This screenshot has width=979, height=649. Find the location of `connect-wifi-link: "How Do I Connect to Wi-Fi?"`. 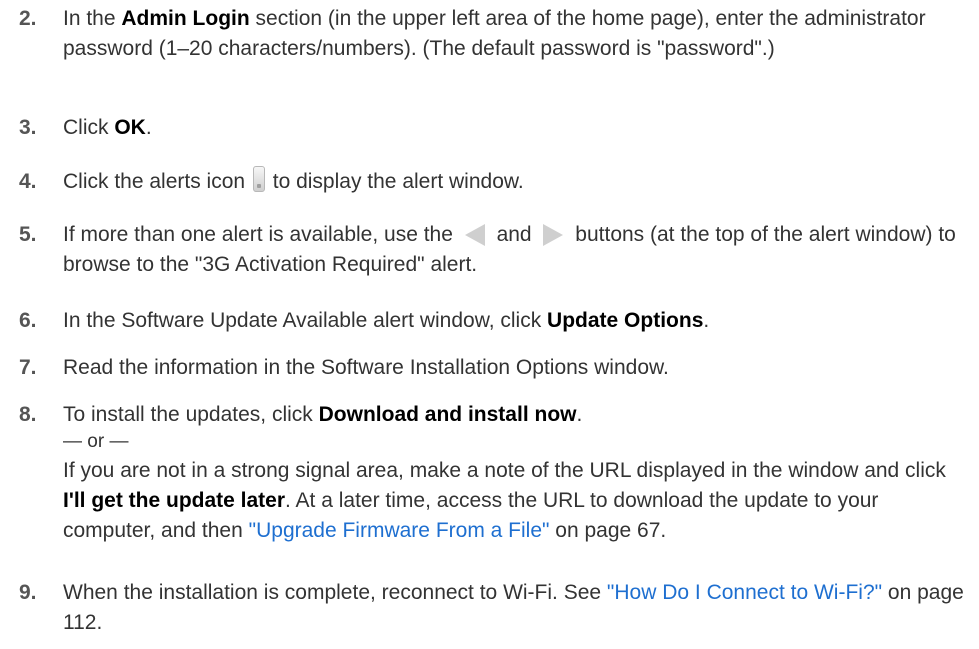

connect-wifi-link: "How Do I Connect to Wi-Fi?" is located at coordinates (744, 592).